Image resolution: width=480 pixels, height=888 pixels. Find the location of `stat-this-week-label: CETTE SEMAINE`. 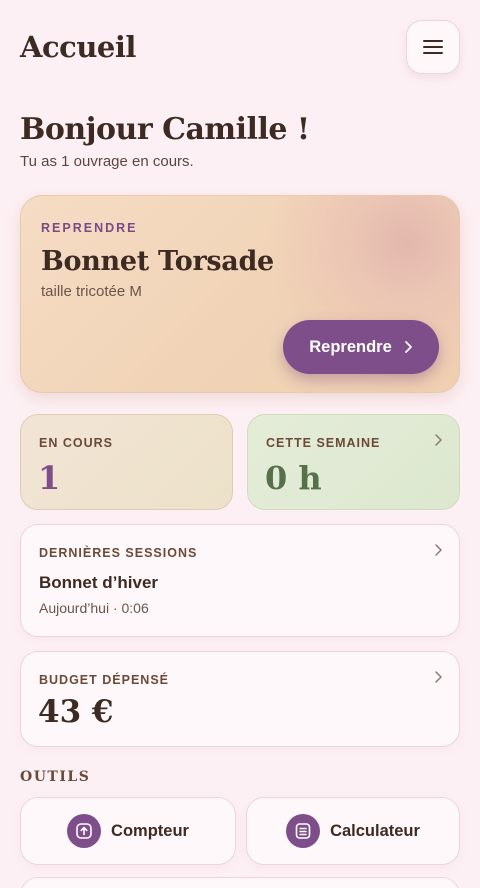

stat-this-week-label: CETTE SEMAINE is located at coordinates (323, 443).